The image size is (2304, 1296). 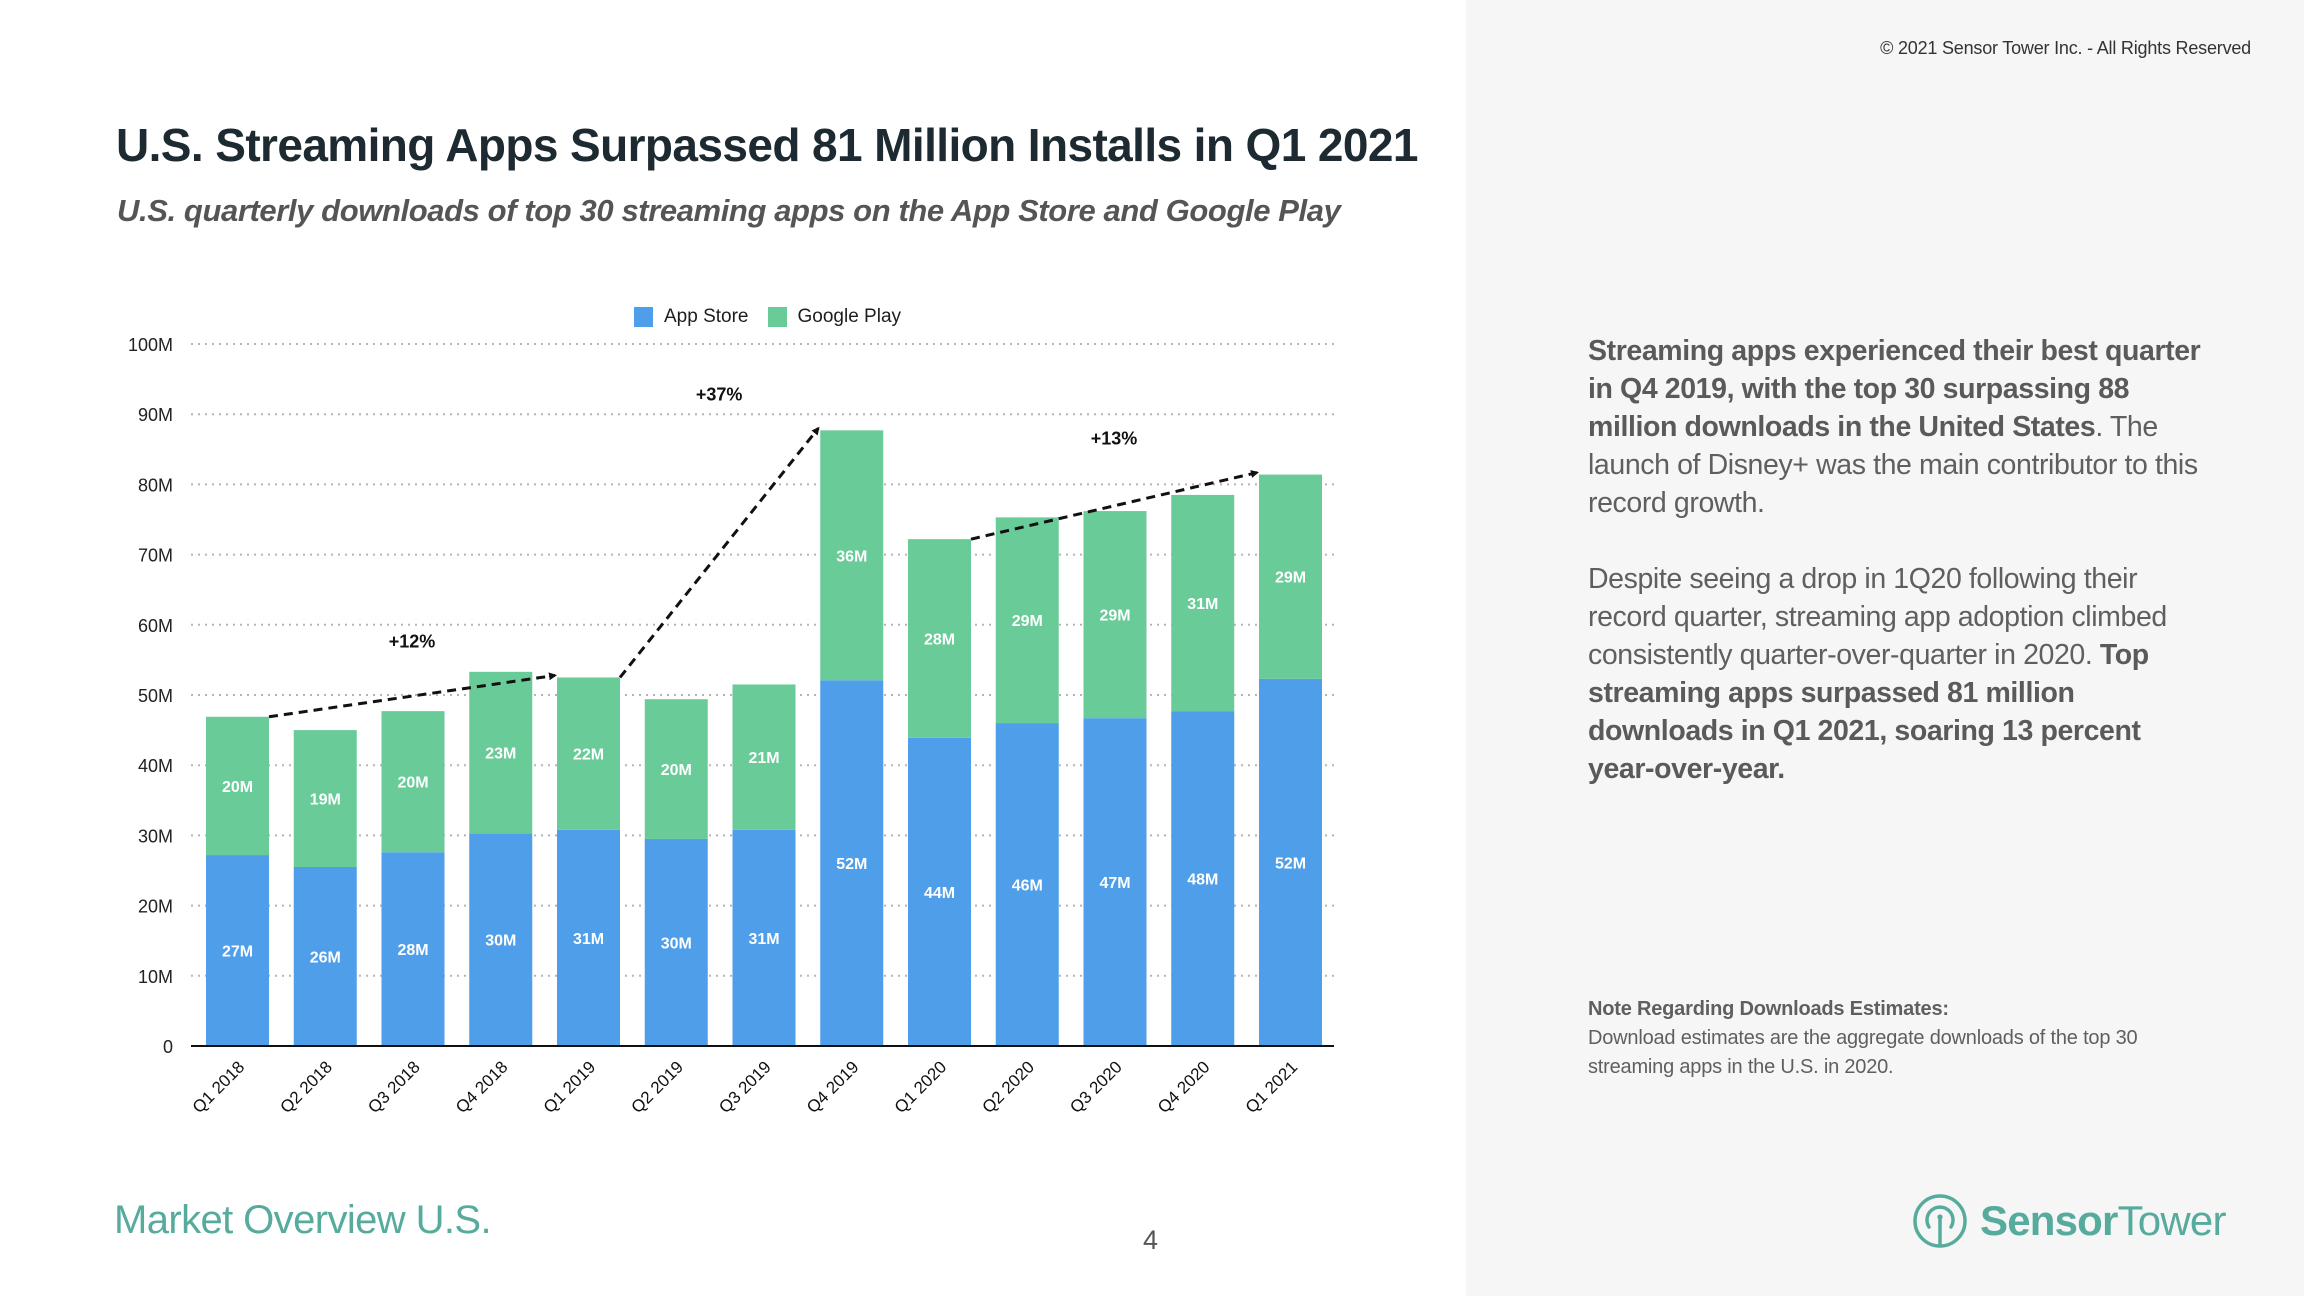 I want to click on y-tick-label: 60M, so click(x=155, y=626).